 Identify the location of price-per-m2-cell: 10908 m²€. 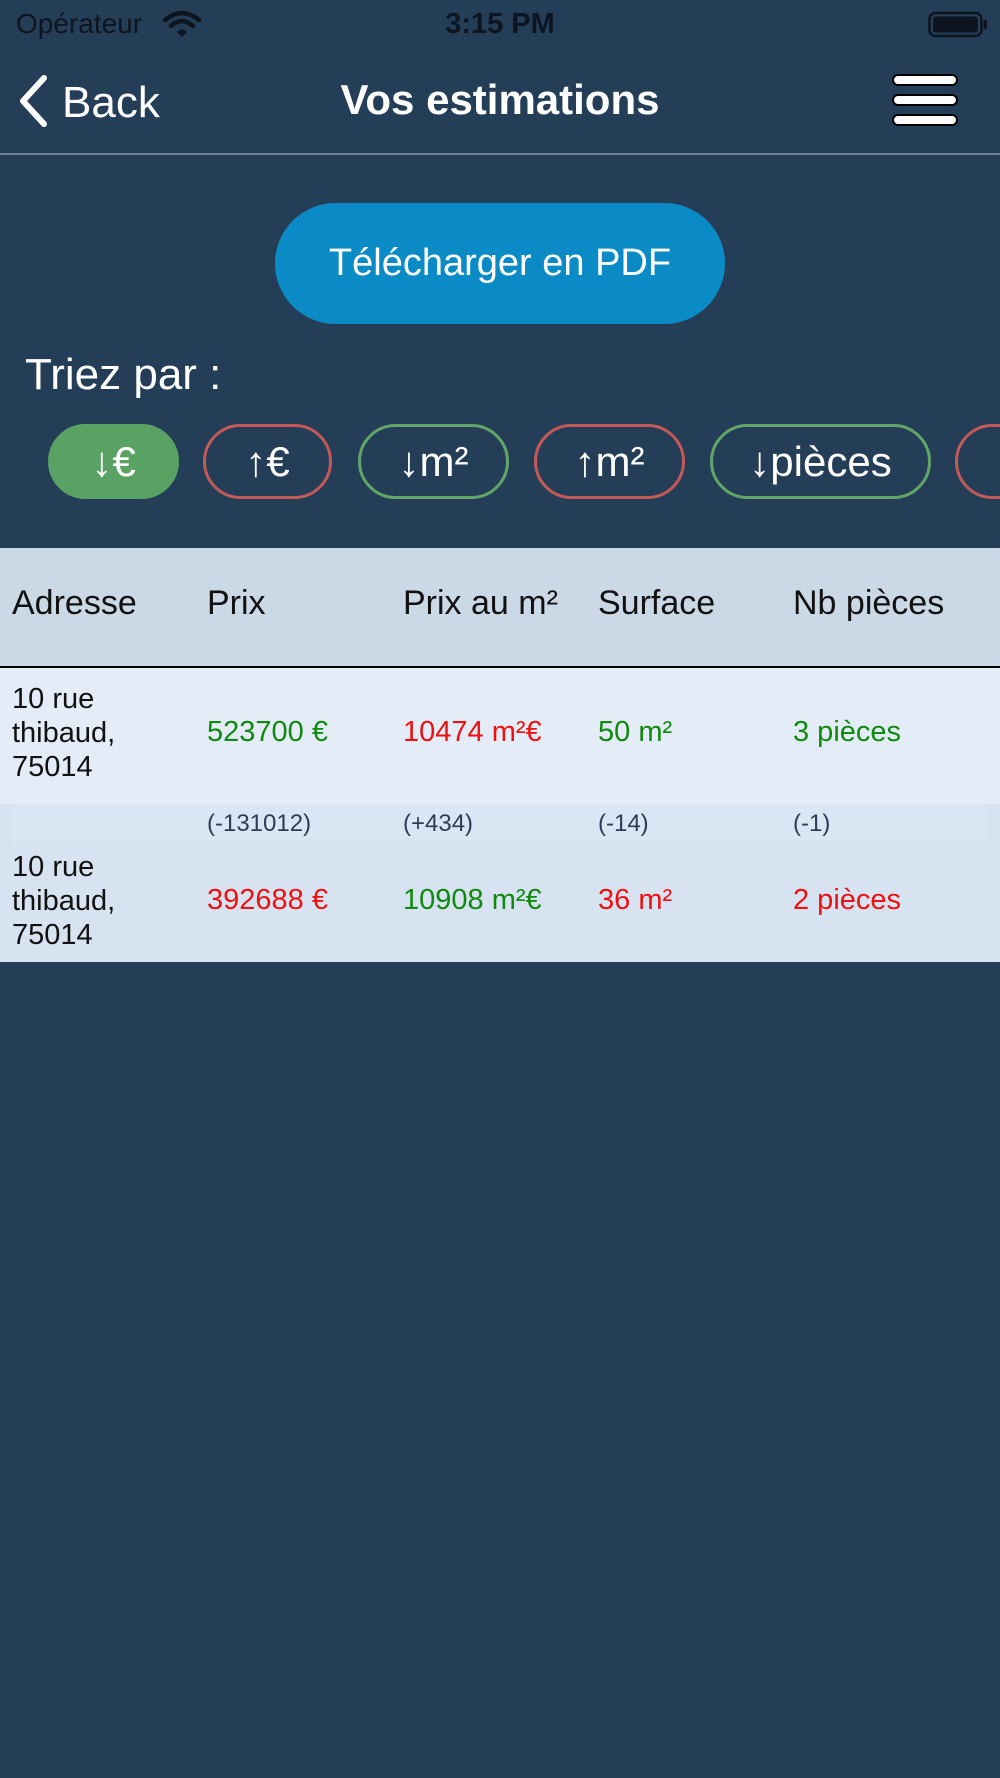
(472, 900).